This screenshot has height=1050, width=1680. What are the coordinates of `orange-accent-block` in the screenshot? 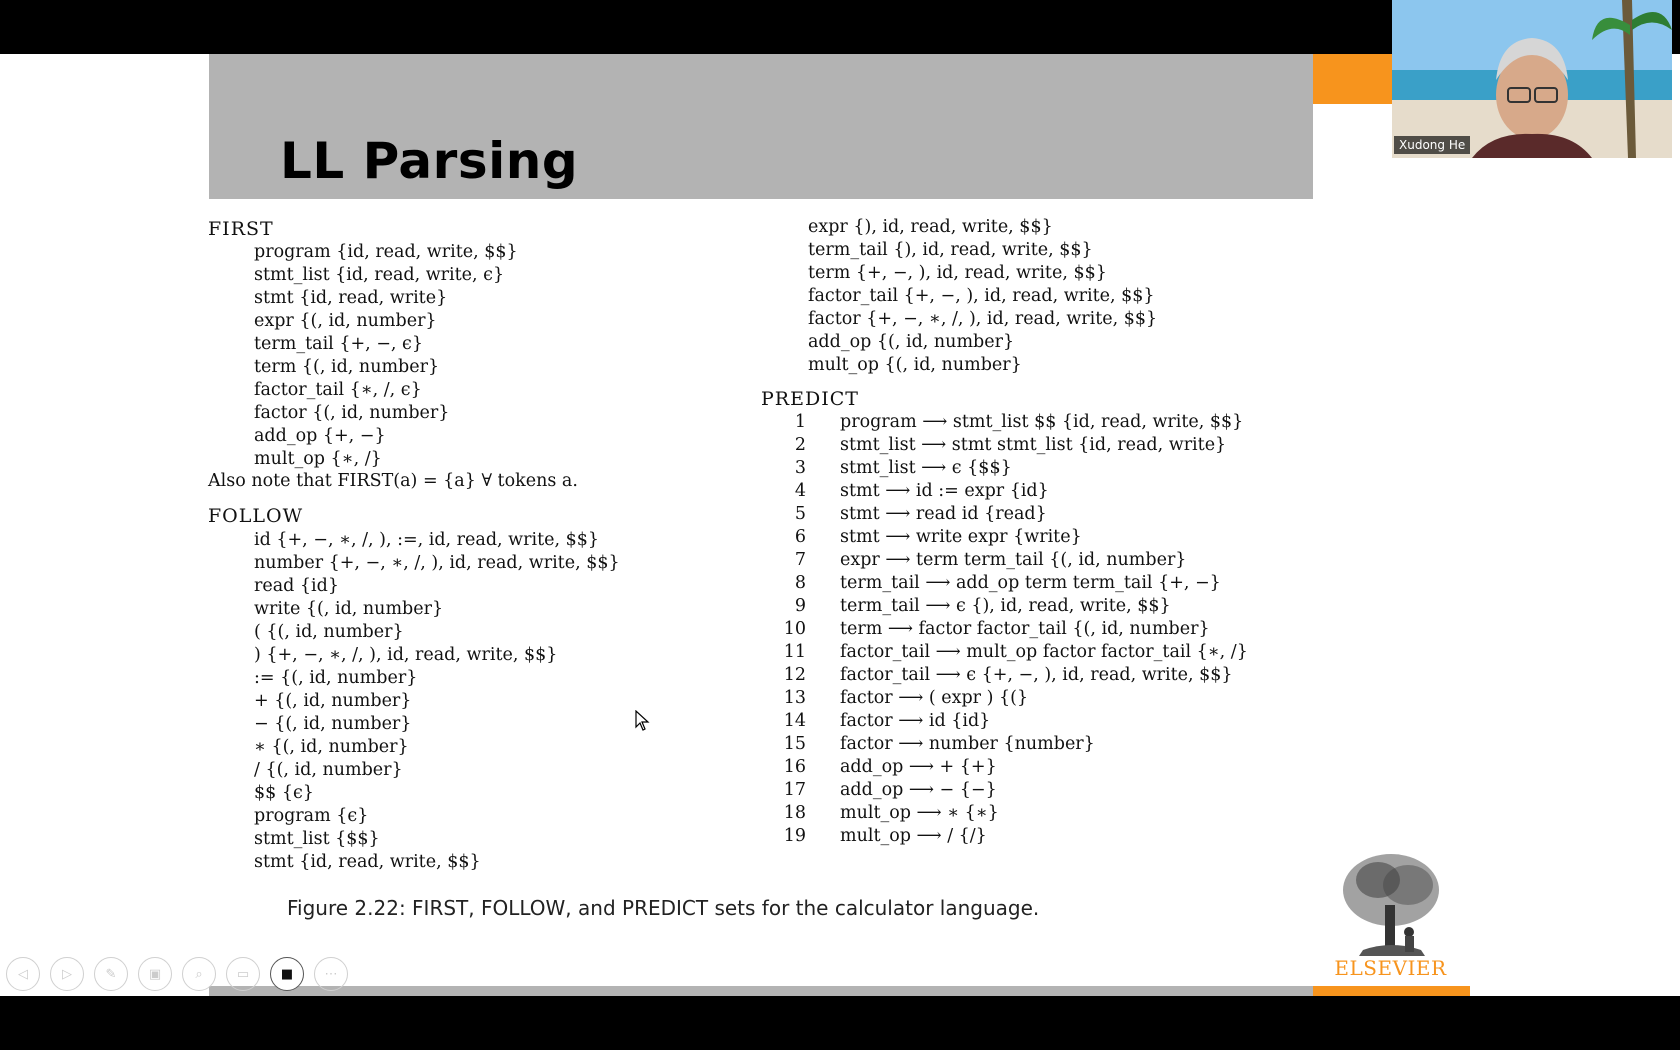 It's located at (1353, 79).